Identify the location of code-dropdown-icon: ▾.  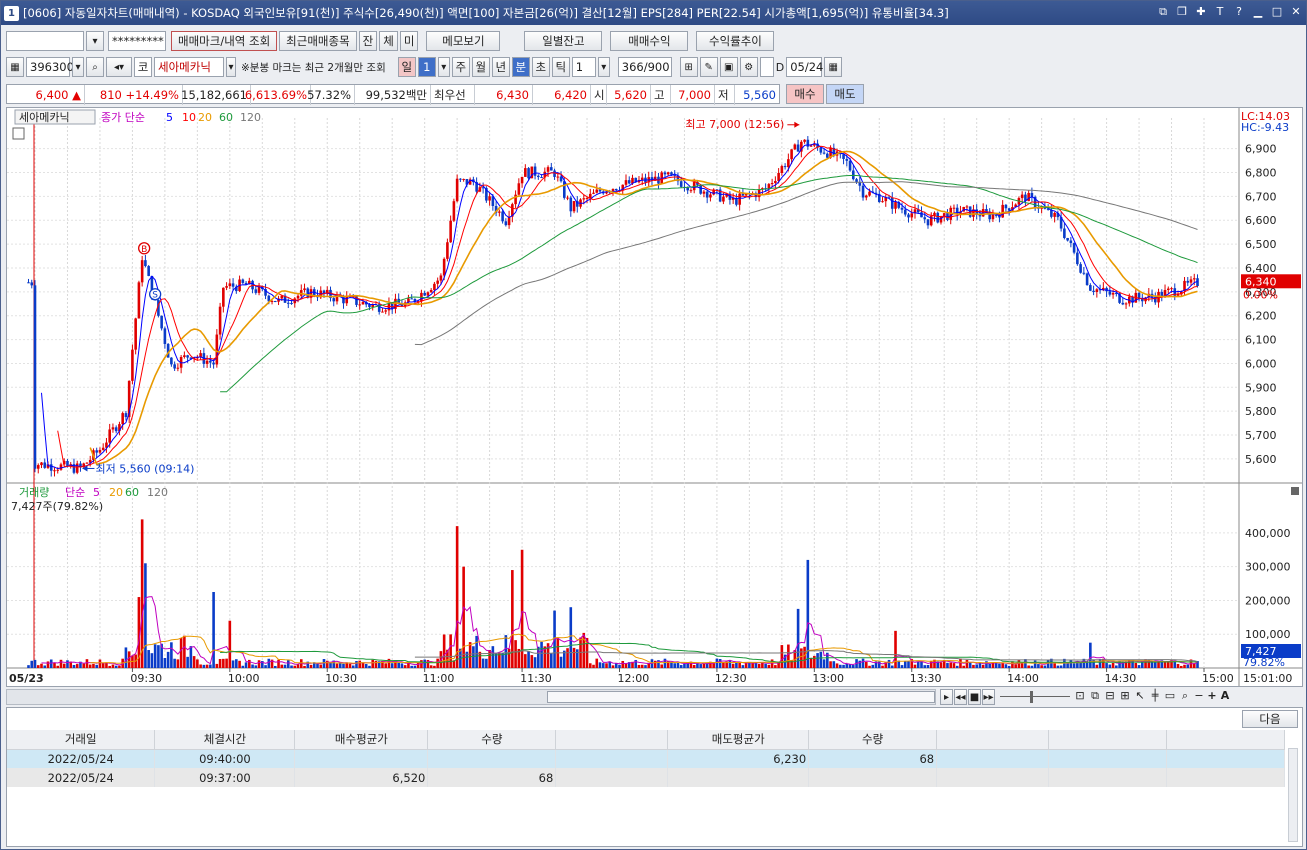
(78, 67).